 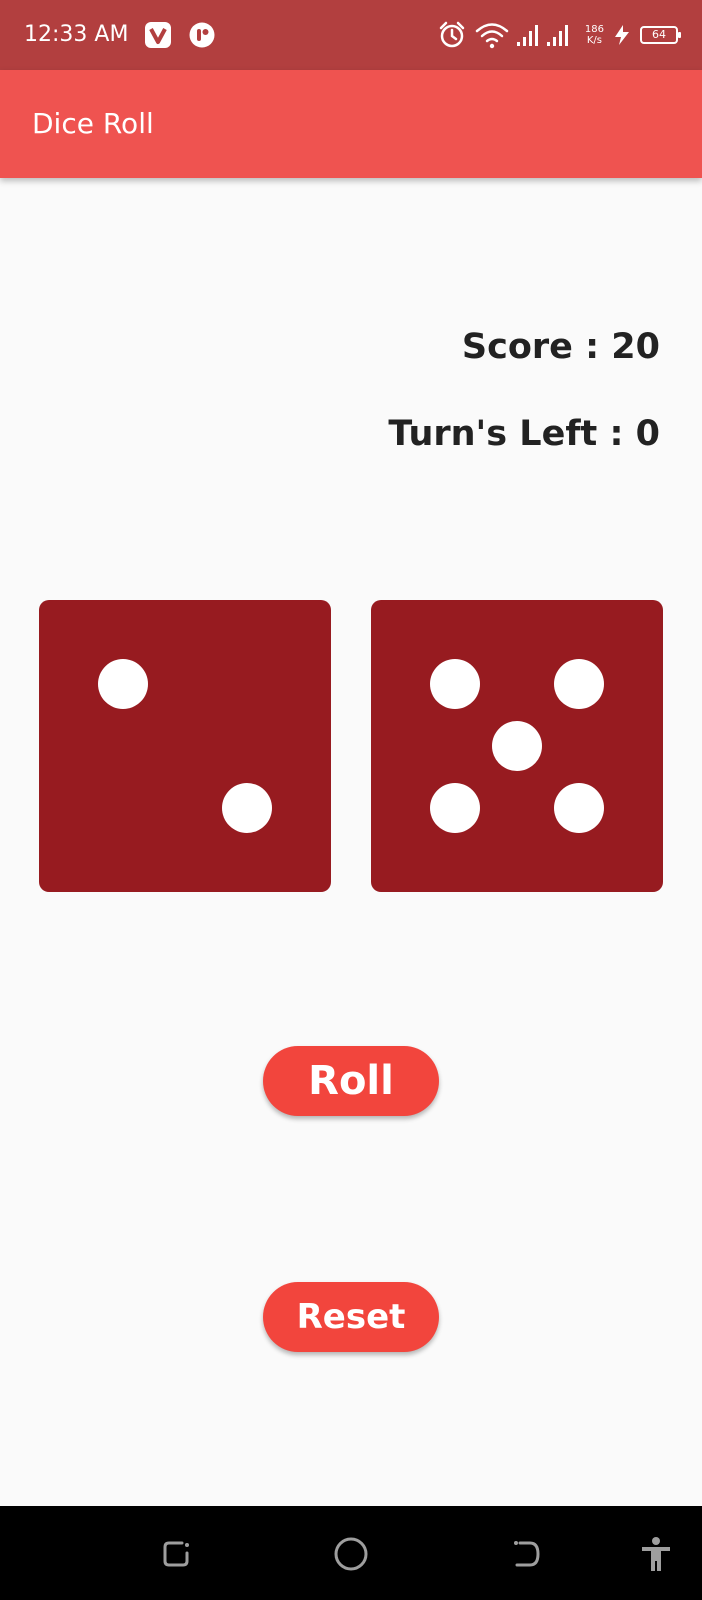 I want to click on status-indicators: 186 K/s 64, so click(x=559, y=35).